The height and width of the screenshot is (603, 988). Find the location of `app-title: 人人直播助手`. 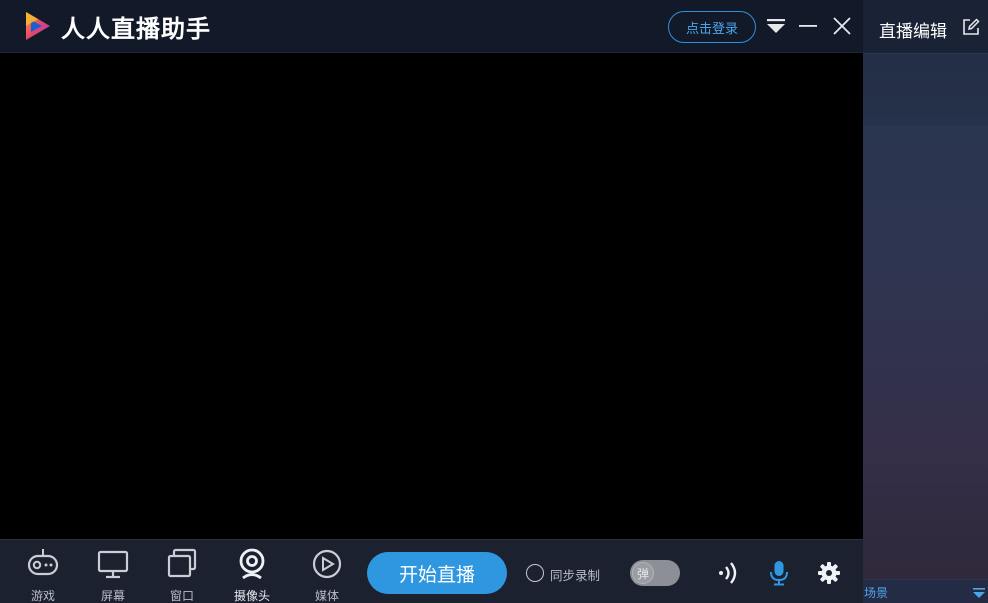

app-title: 人人直播助手 is located at coordinates (136, 29).